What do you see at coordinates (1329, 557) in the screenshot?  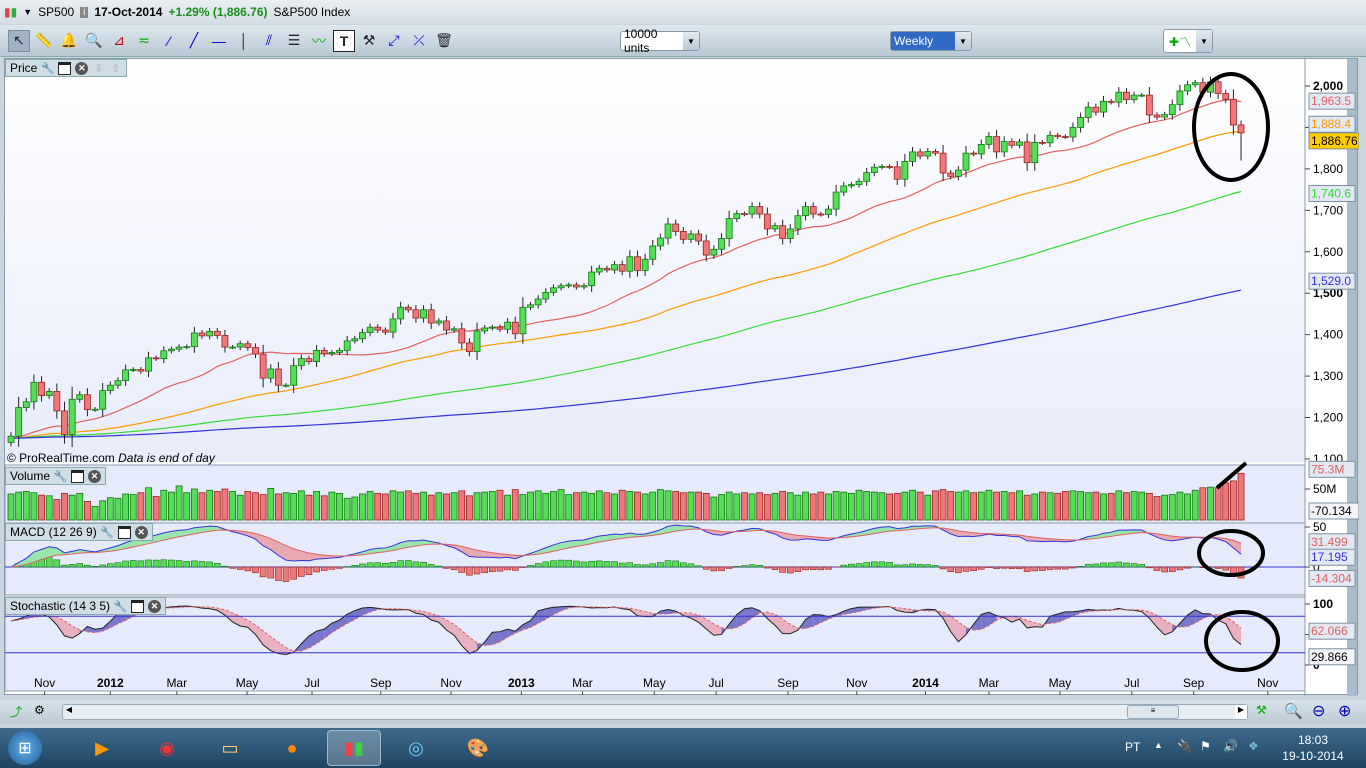 I see `signal-badge: 17.195` at bounding box center [1329, 557].